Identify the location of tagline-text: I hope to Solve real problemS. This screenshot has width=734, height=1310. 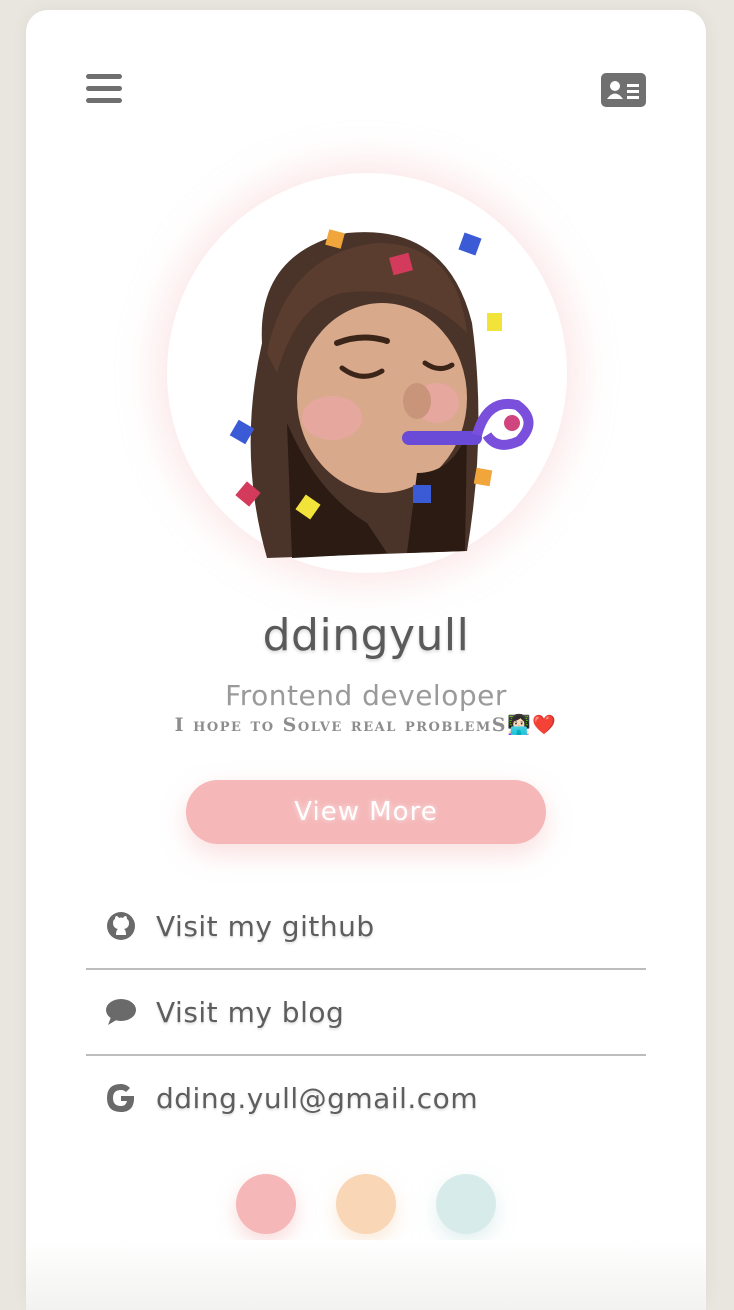
(341, 725).